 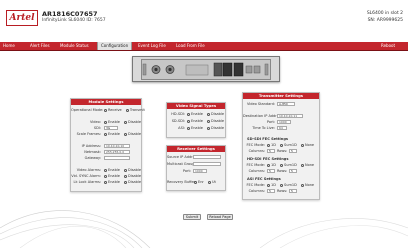 I want to click on asi-disable-label: Disable, so click(x=218, y=128).